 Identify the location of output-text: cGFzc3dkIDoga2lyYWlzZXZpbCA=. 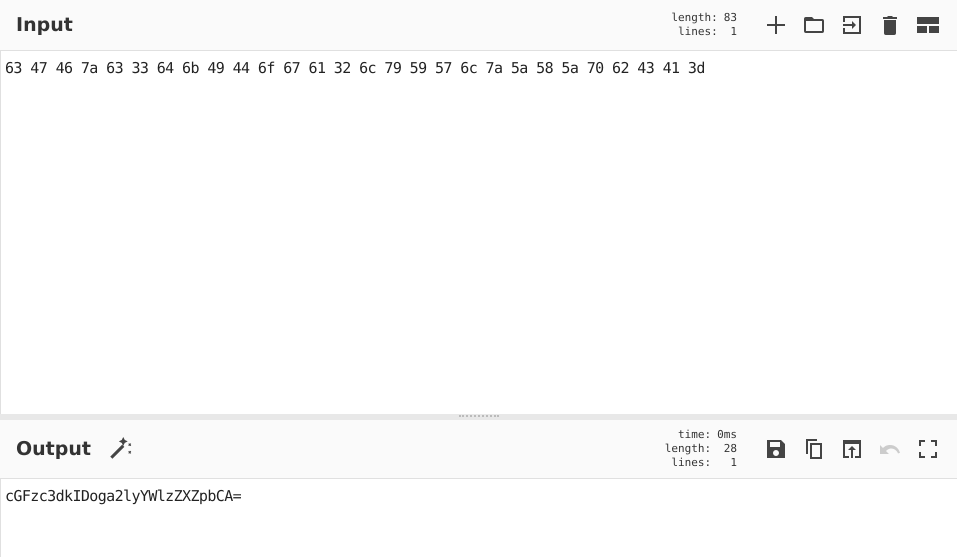
(478, 518).